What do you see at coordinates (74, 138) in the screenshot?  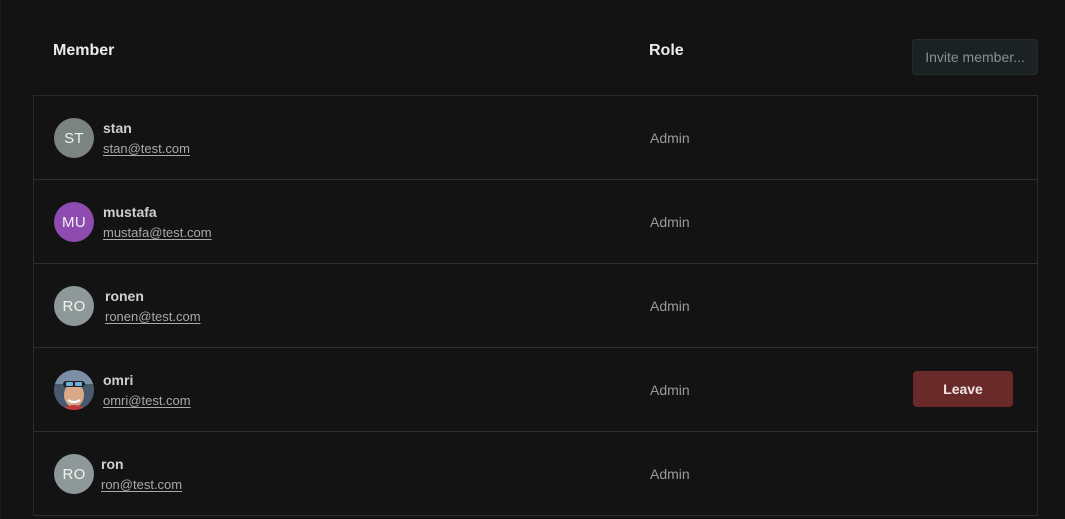 I see `avatar: ST` at bounding box center [74, 138].